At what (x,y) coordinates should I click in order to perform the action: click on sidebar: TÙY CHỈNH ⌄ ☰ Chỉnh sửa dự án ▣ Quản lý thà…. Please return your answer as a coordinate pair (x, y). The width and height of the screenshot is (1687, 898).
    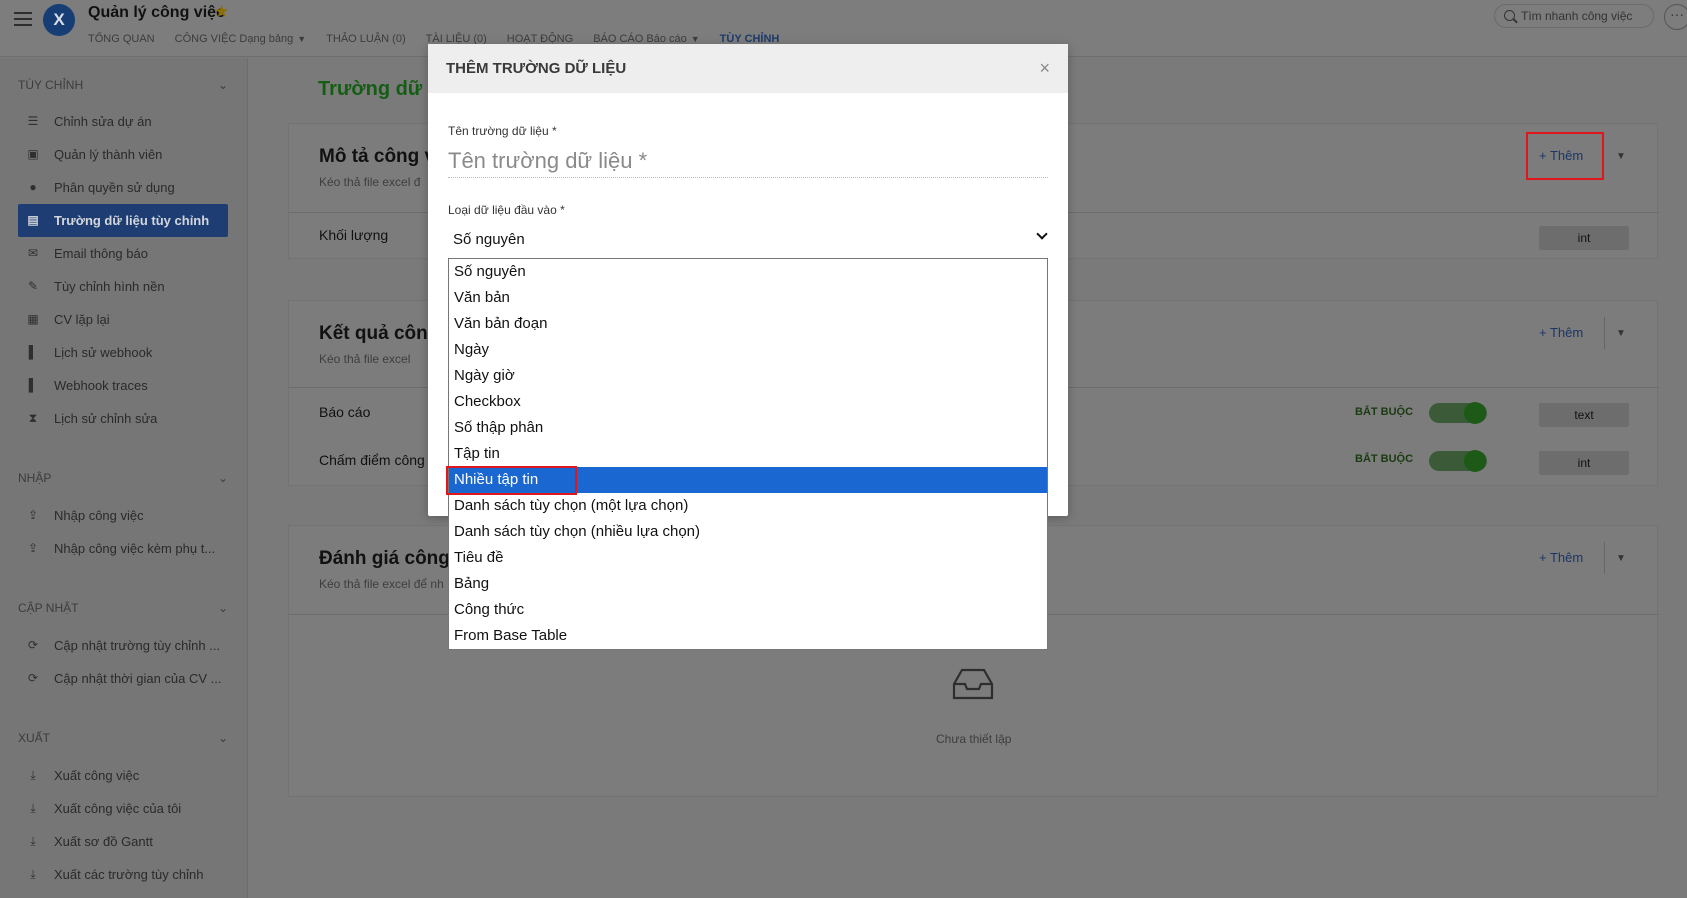
    Looking at the image, I should click on (124, 478).